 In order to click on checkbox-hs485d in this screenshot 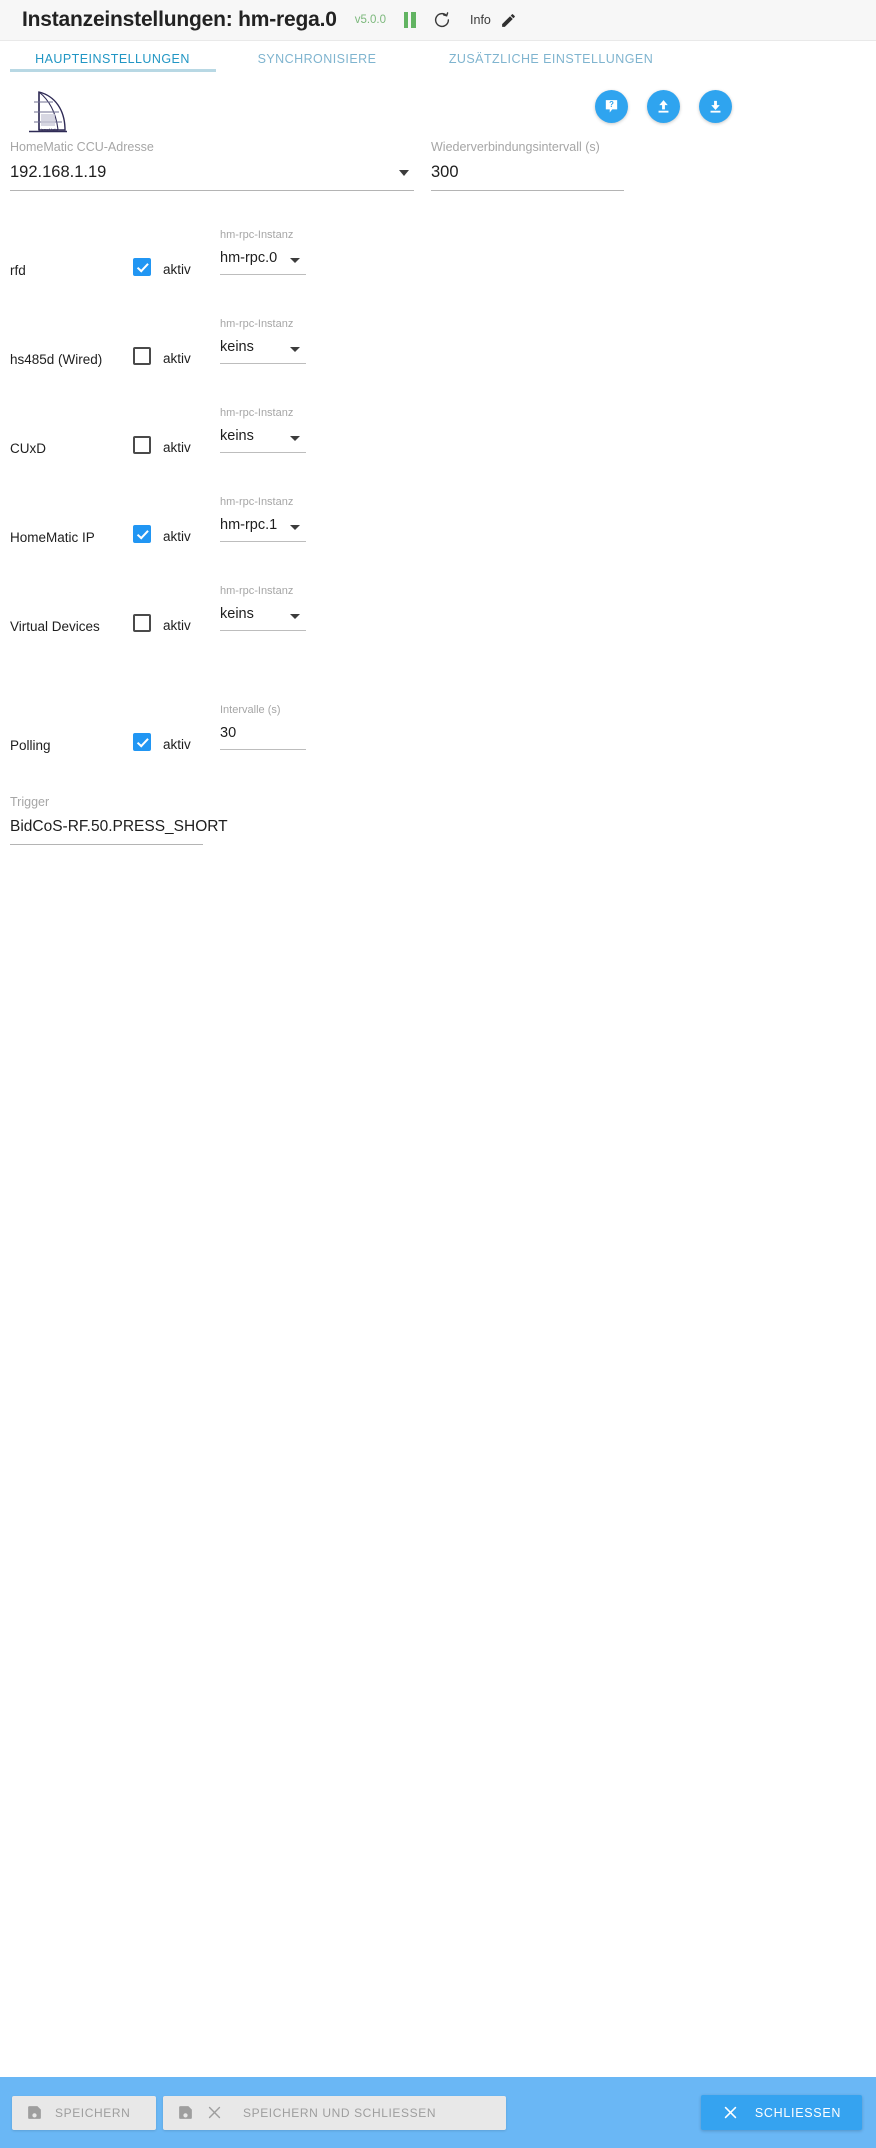, I will do `click(142, 356)`.